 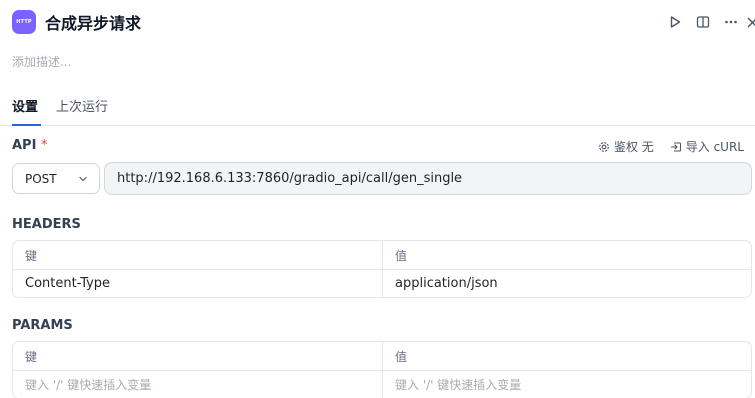 What do you see at coordinates (197, 384) in the screenshot?
I see `param-key-input: 键入 '/' 键快速插入变量` at bounding box center [197, 384].